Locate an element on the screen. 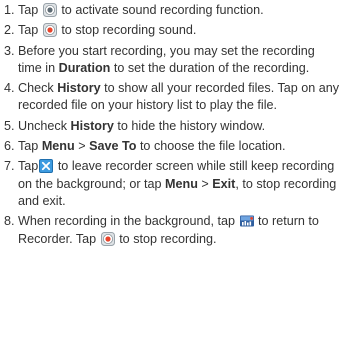 Image resolution: width=344 pixels, height=342 pixels. close-icon is located at coordinates (46, 166).